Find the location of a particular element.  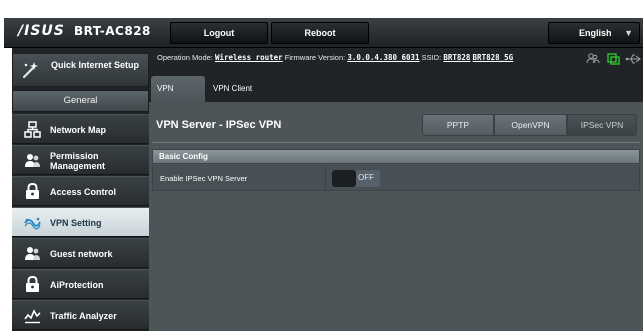

segment-openvpn: OpenVPN is located at coordinates (530, 125).